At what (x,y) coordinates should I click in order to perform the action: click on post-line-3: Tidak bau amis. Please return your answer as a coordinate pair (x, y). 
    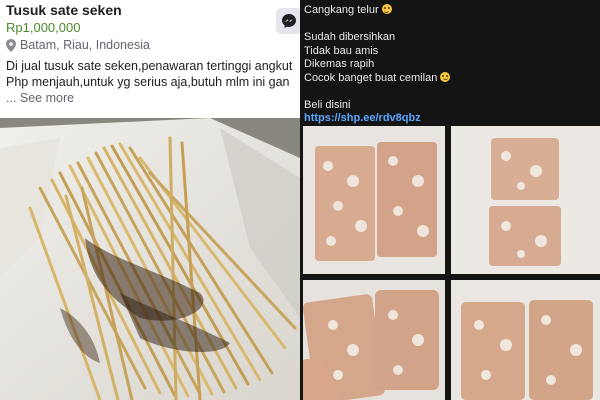
    Looking at the image, I should click on (341, 50).